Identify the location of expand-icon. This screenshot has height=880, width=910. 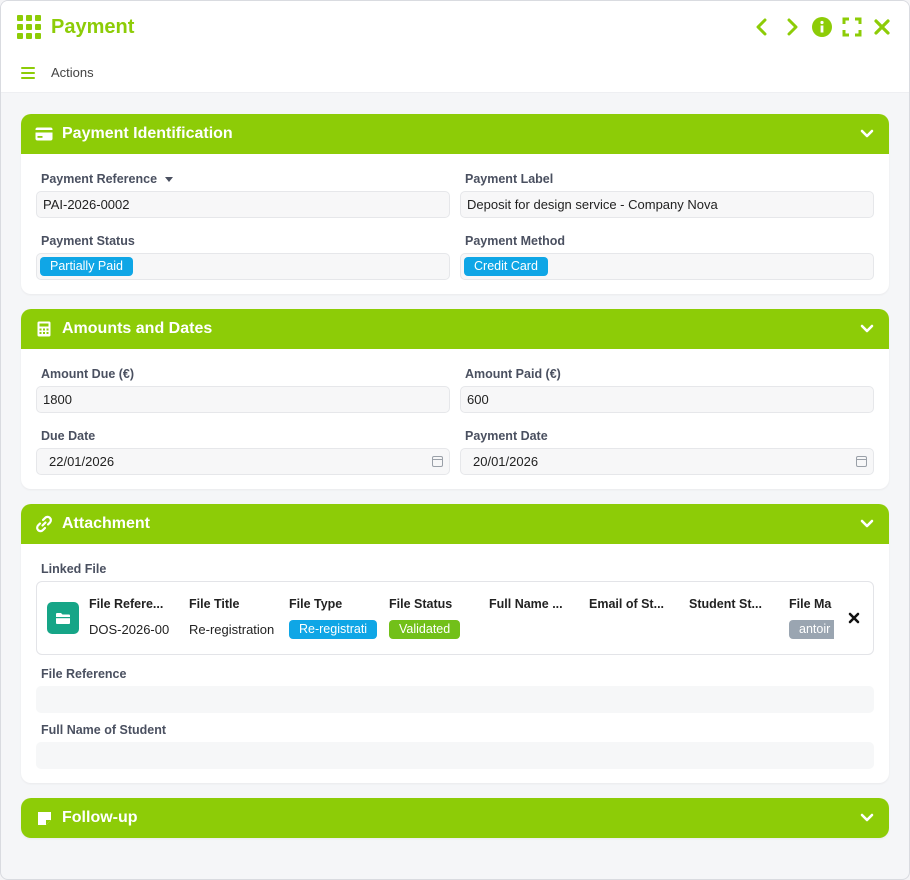
(852, 27).